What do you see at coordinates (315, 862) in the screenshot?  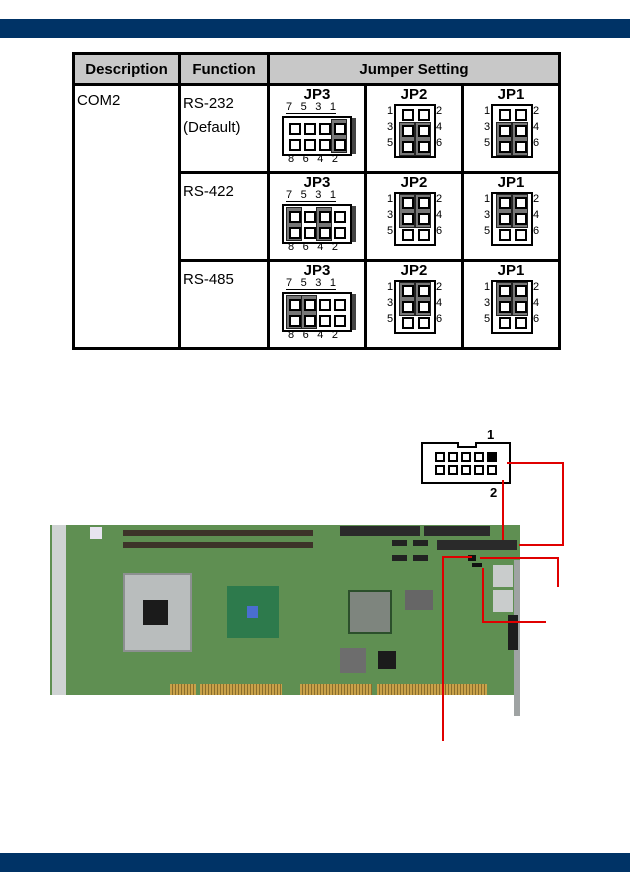 I see `footer-bar` at bounding box center [315, 862].